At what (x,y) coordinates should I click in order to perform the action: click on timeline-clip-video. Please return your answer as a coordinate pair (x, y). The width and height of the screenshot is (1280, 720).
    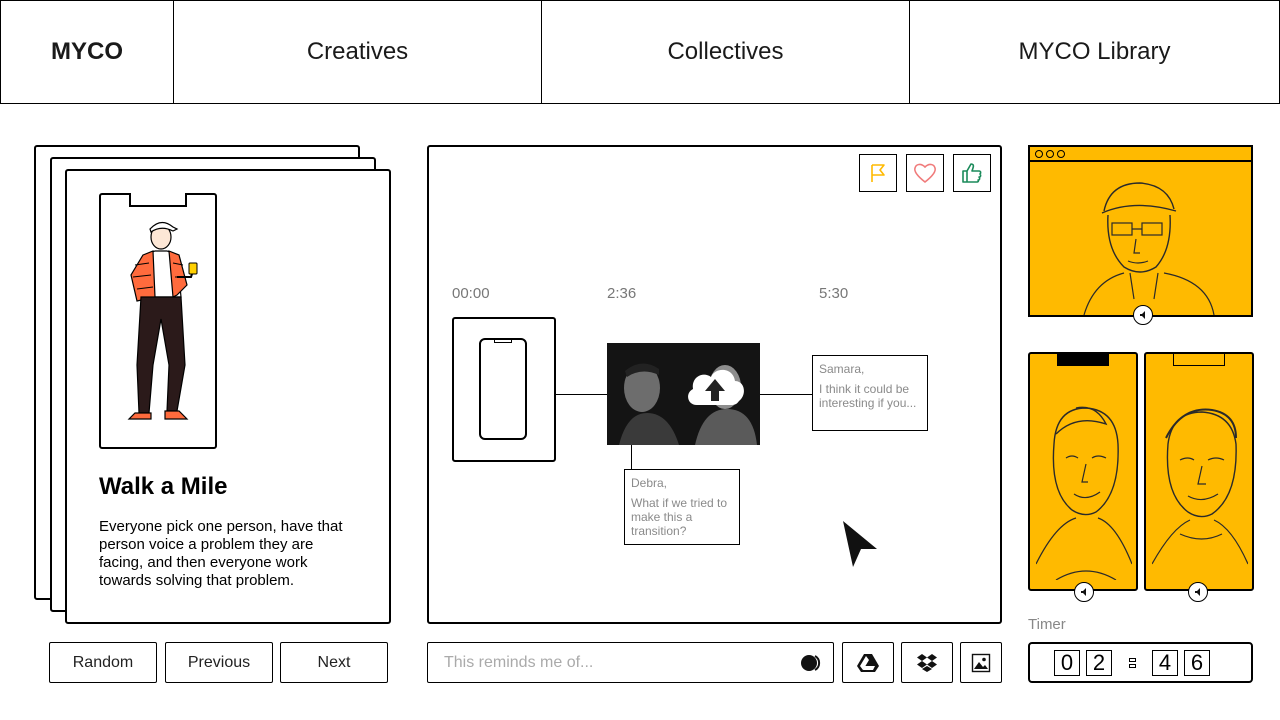
    Looking at the image, I should click on (683, 394).